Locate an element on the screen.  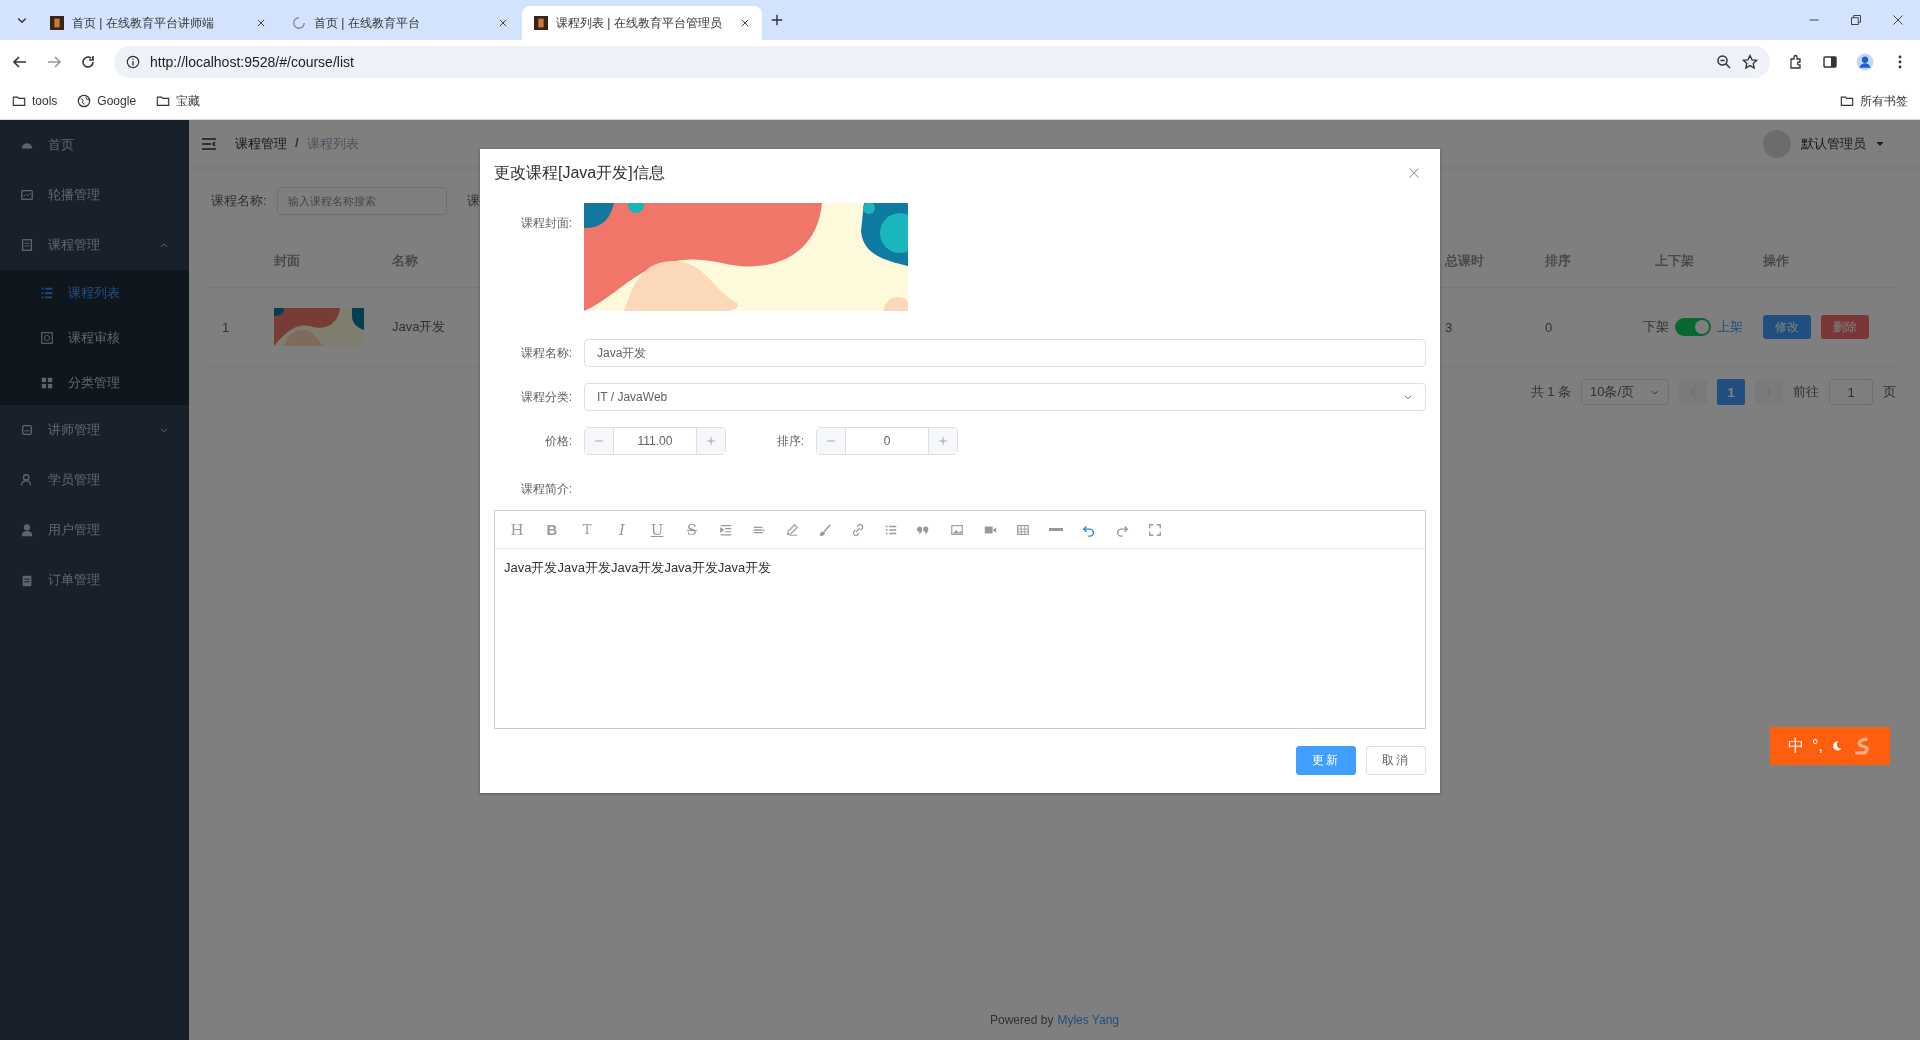
sidebar-item: 订单管理 is located at coordinates (74, 580).